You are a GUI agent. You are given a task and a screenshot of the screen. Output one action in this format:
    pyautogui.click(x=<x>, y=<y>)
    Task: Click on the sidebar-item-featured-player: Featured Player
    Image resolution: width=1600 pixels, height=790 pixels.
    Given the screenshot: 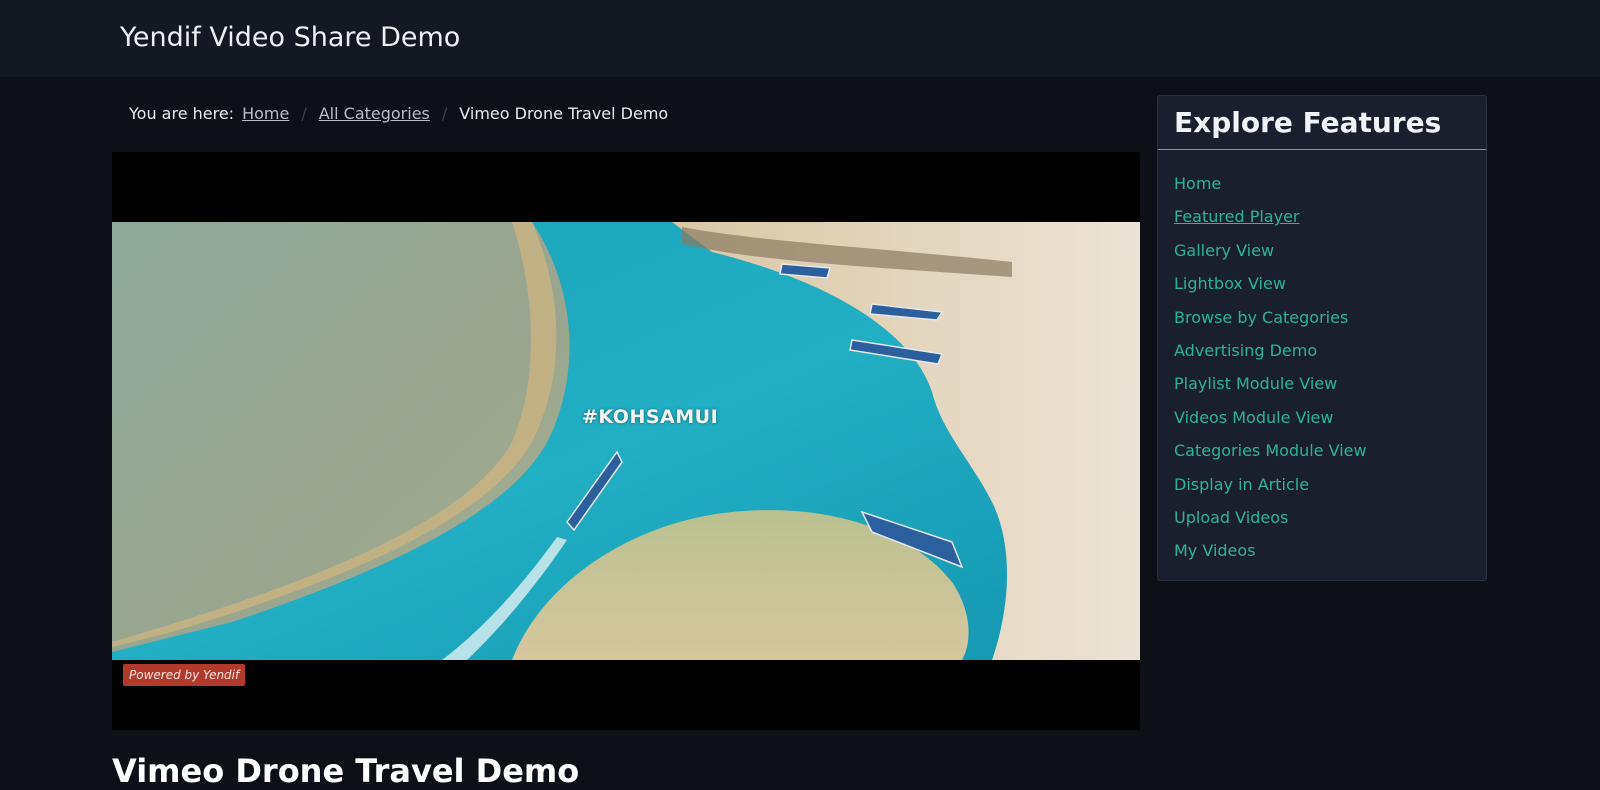 What is the action you would take?
    pyautogui.click(x=1322, y=219)
    